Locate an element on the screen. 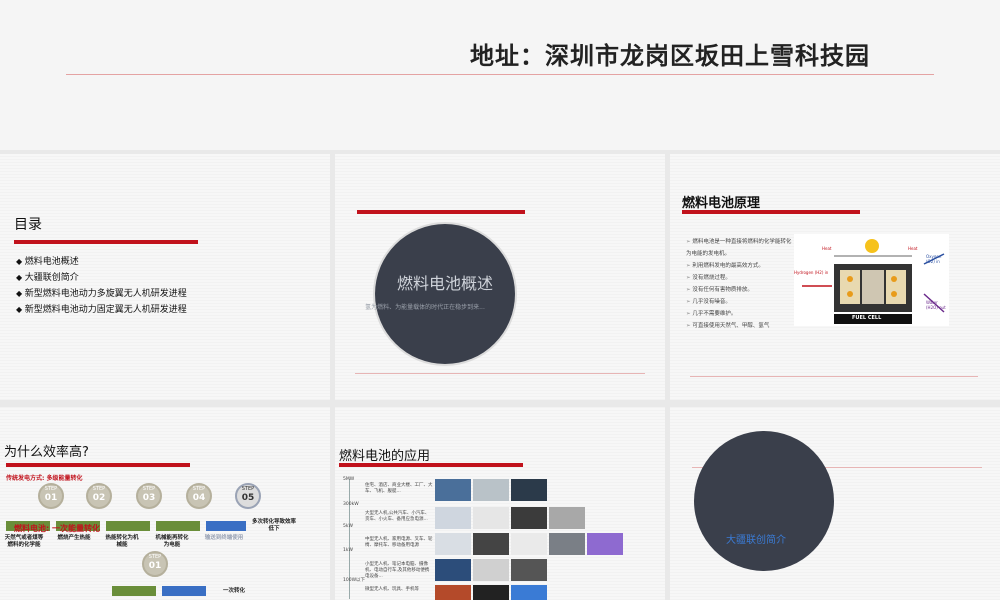  header-divider is located at coordinates (500, 74).